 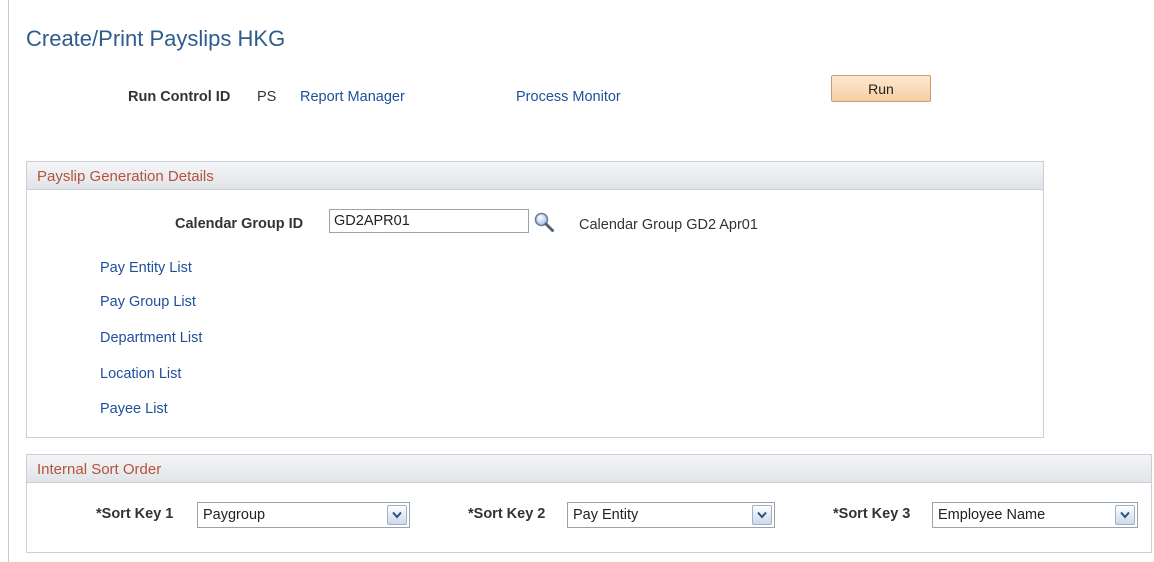 What do you see at coordinates (239, 224) in the screenshot?
I see `calendar-group-id-label: Calendar Group ID` at bounding box center [239, 224].